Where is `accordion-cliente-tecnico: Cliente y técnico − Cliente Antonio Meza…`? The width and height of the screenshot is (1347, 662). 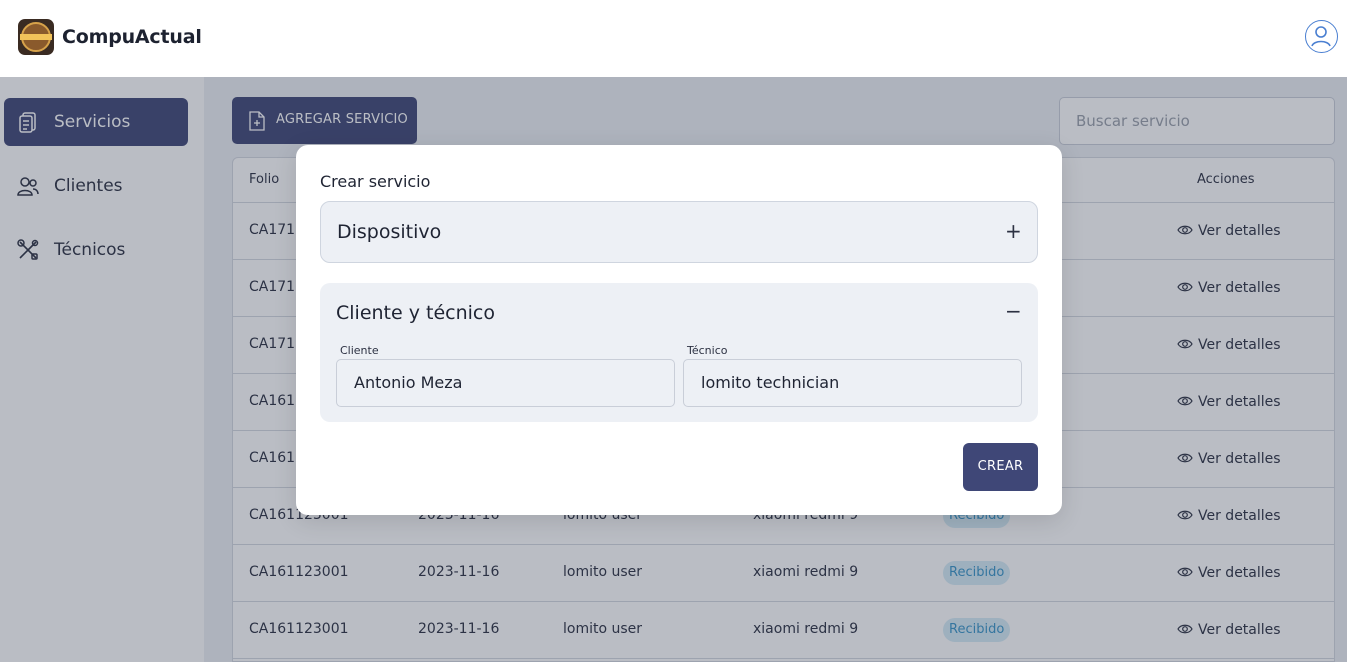
accordion-cliente-tecnico: Cliente y técnico − Cliente Antonio Meza… is located at coordinates (679, 352).